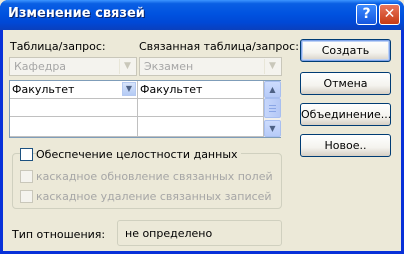 This screenshot has height=254, width=404. Describe the element at coordinates (138, 154) in the screenshot. I see `enforce-integrity-label: Обеспечение целостности данных` at that location.